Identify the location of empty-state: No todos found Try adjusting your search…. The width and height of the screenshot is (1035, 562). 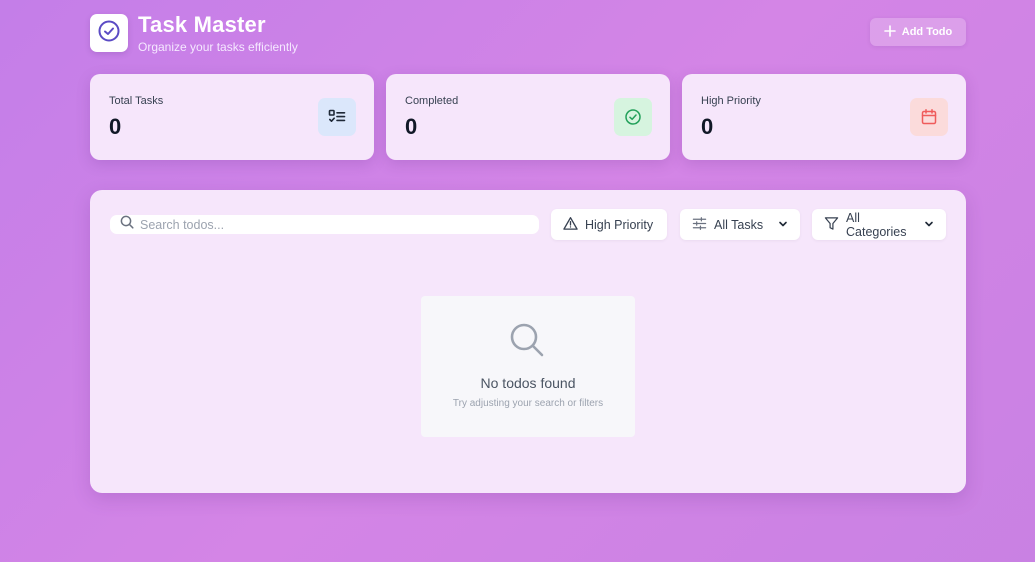
(528, 366).